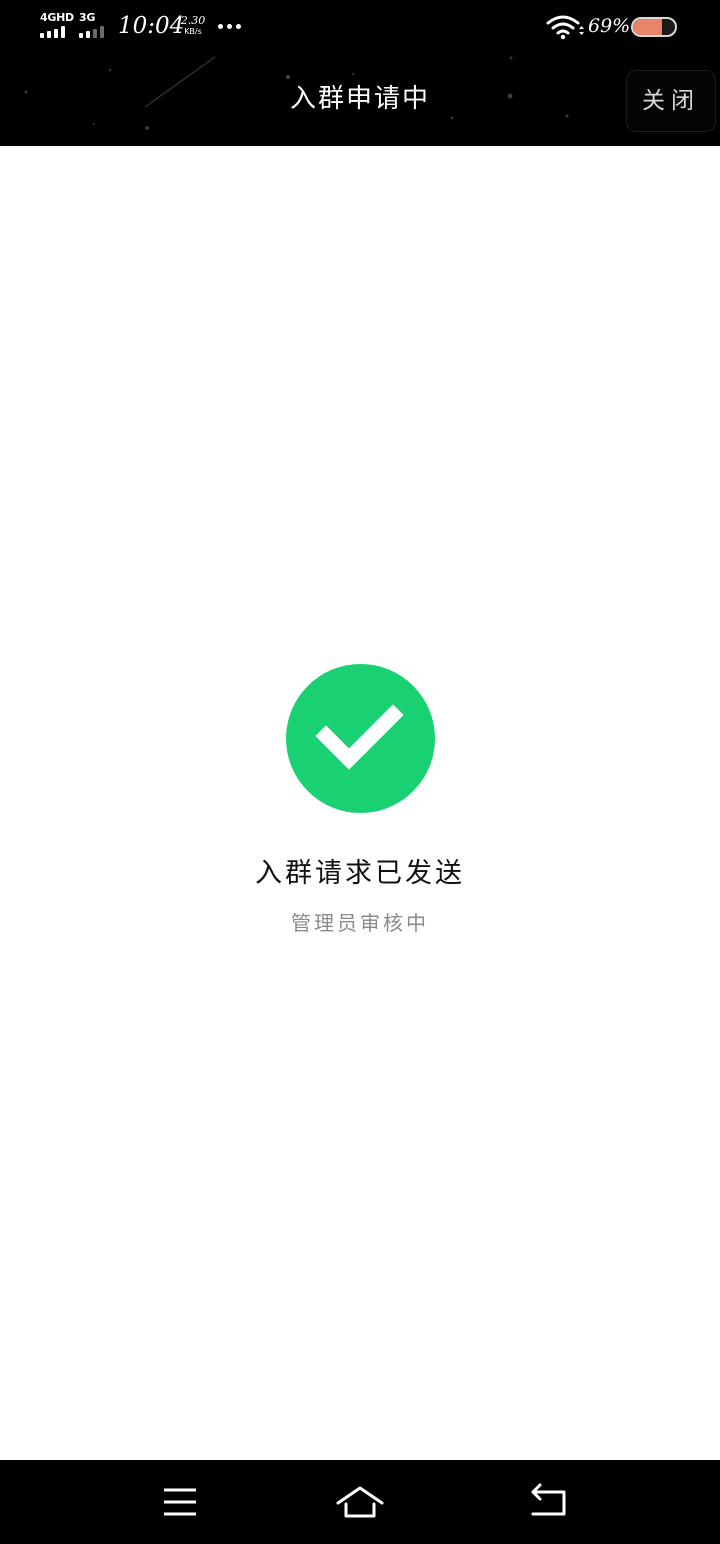  What do you see at coordinates (359, 99) in the screenshot?
I see `page-title: 入群申请中` at bounding box center [359, 99].